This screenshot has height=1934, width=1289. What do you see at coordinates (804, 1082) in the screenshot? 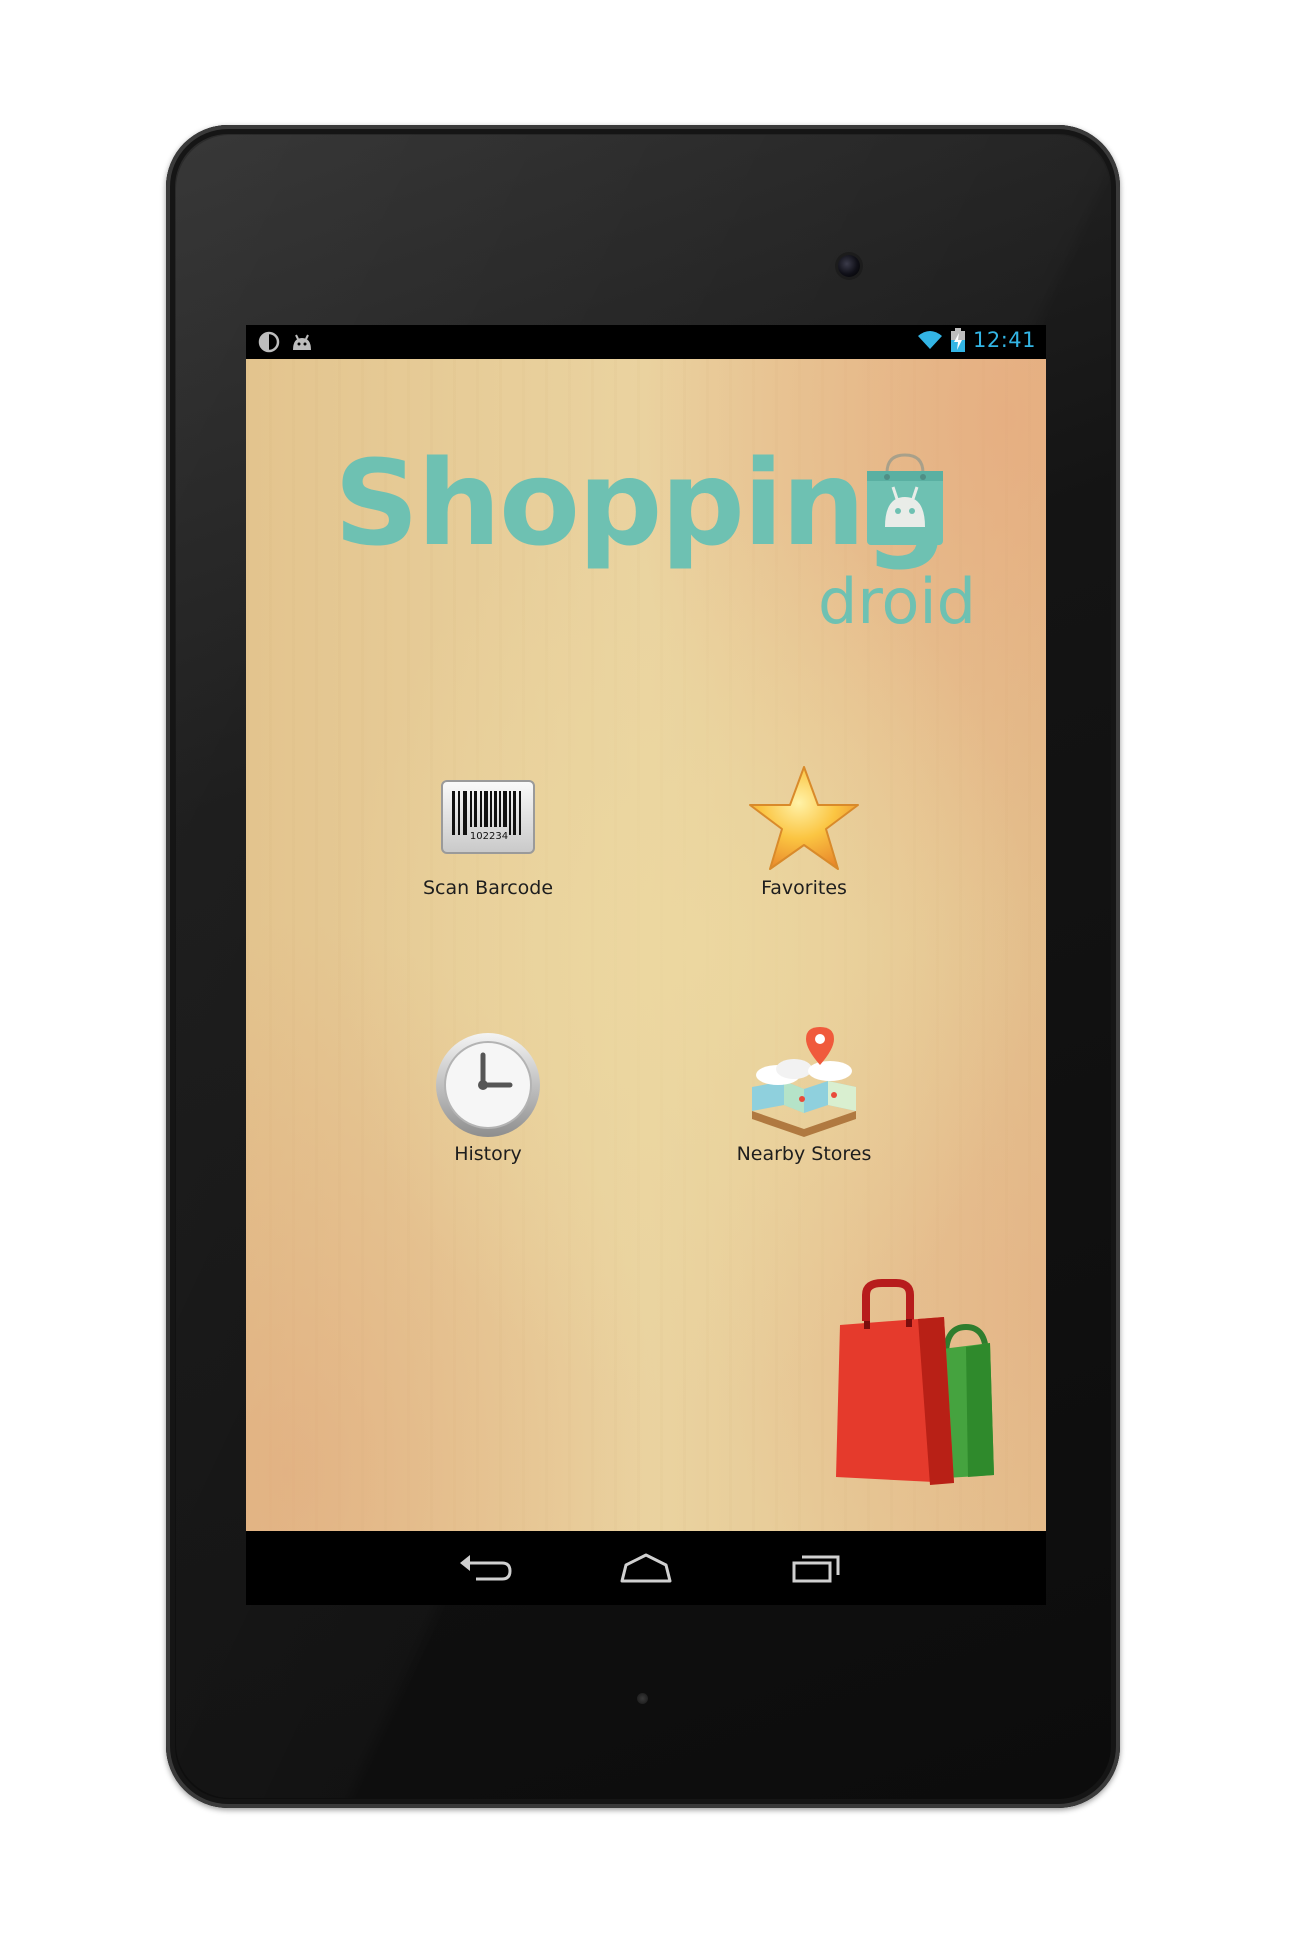
I see `map-pin-icon` at bounding box center [804, 1082].